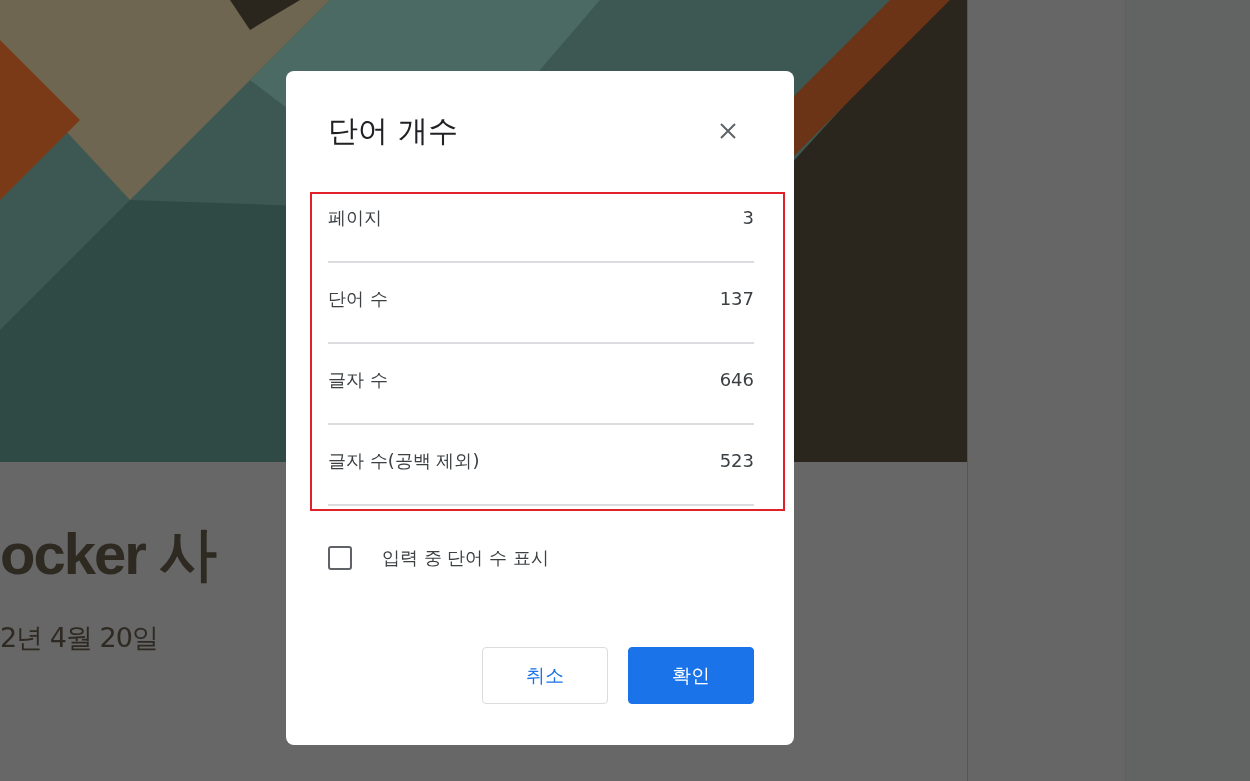  I want to click on stat-value: 137, so click(736, 299).